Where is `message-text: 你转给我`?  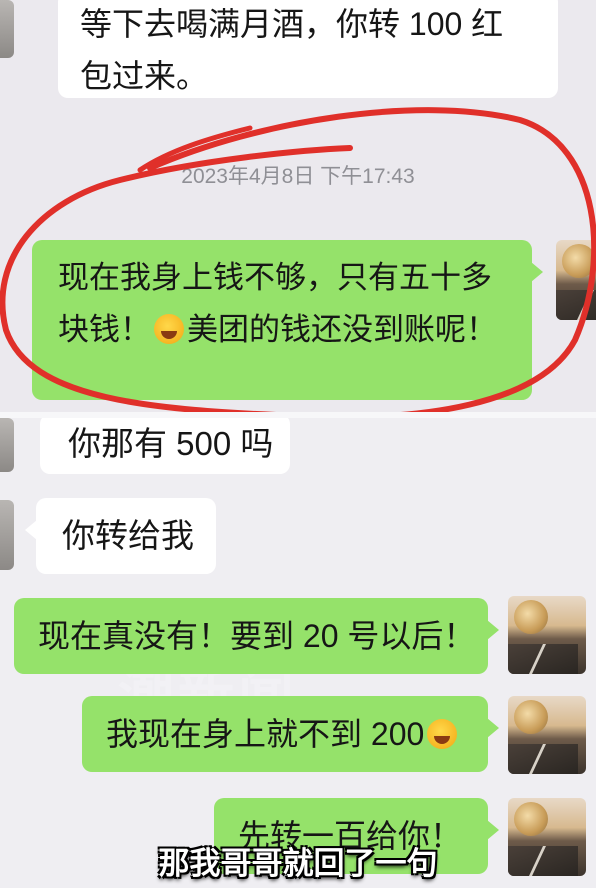
message-text: 你转给我 is located at coordinates (128, 535).